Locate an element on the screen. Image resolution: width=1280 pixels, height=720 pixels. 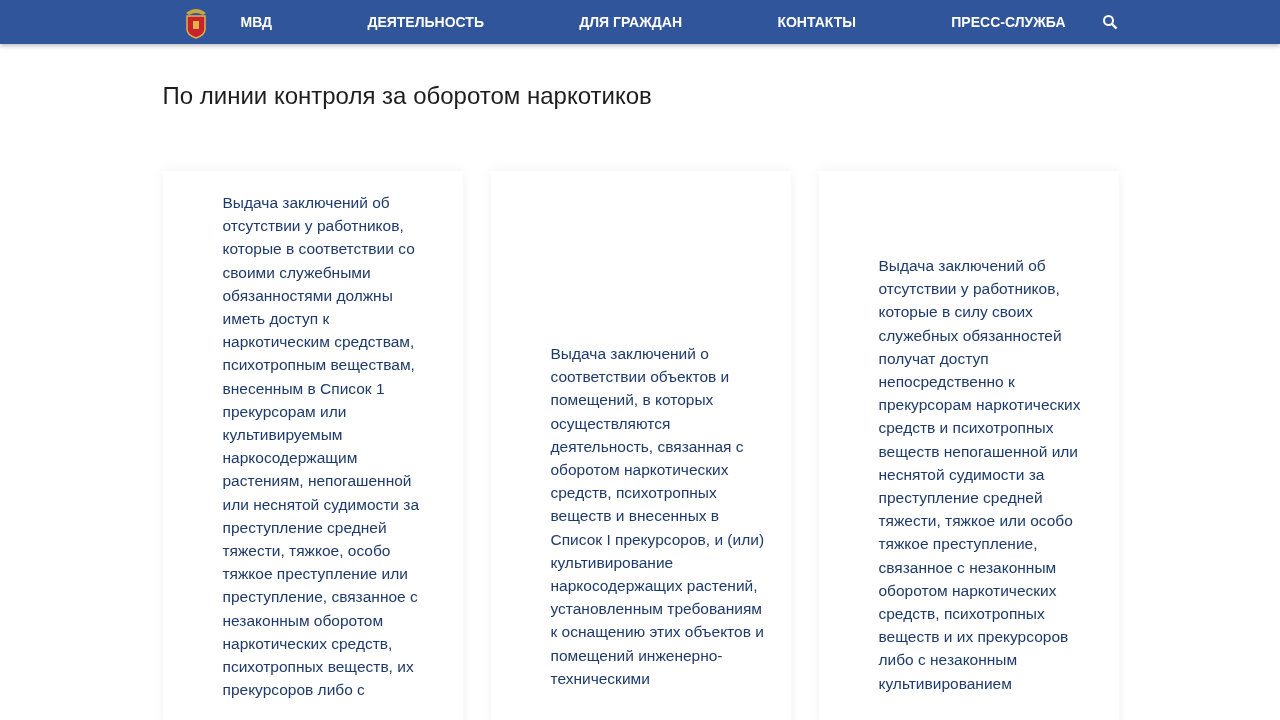
service-description: Выдача заключений о соответствии объектов и помещений, в которых осуществляются деятельность, связанная с оборотом наркотических средств, психотропных веществ и внесенных в Список I прекурсоров, и (или) культивирование наркосодержащих растений, установленным требованиям к оснащению этих объектов и помещений инженерно-техническими is located at coordinates (658, 516).